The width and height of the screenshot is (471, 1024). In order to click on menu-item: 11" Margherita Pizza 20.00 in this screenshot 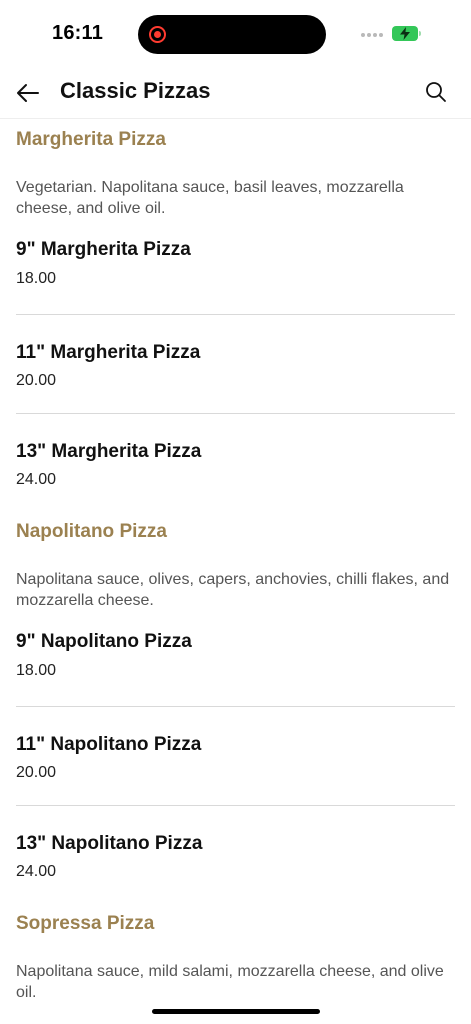, I will do `click(235, 363)`.